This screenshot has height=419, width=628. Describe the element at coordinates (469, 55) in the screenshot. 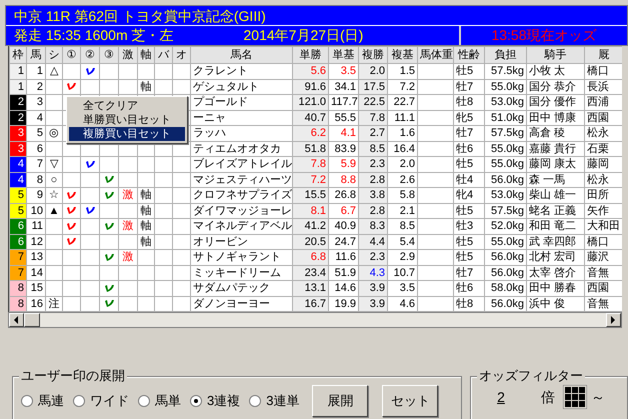

I see `column-header: 性齢` at that location.